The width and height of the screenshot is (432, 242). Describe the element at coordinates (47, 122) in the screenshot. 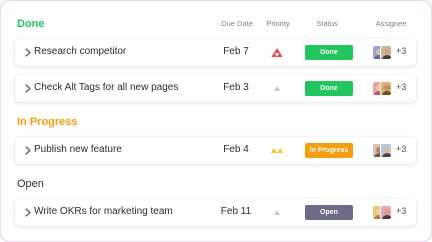

I see `group-title-in-progress: In Progress` at that location.